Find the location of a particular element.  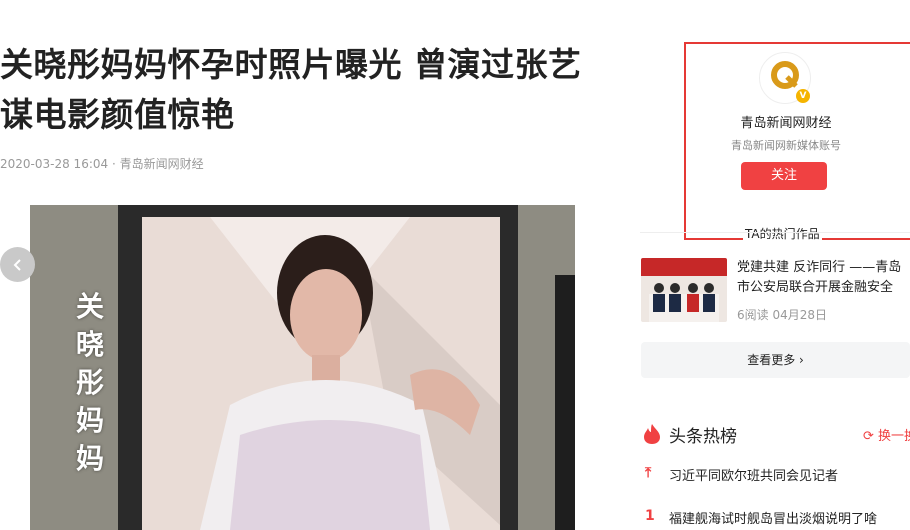

related-news-title: 党建共建 反诈同行 ——青岛市公安局联合开展金融安全 is located at coordinates (823, 278).